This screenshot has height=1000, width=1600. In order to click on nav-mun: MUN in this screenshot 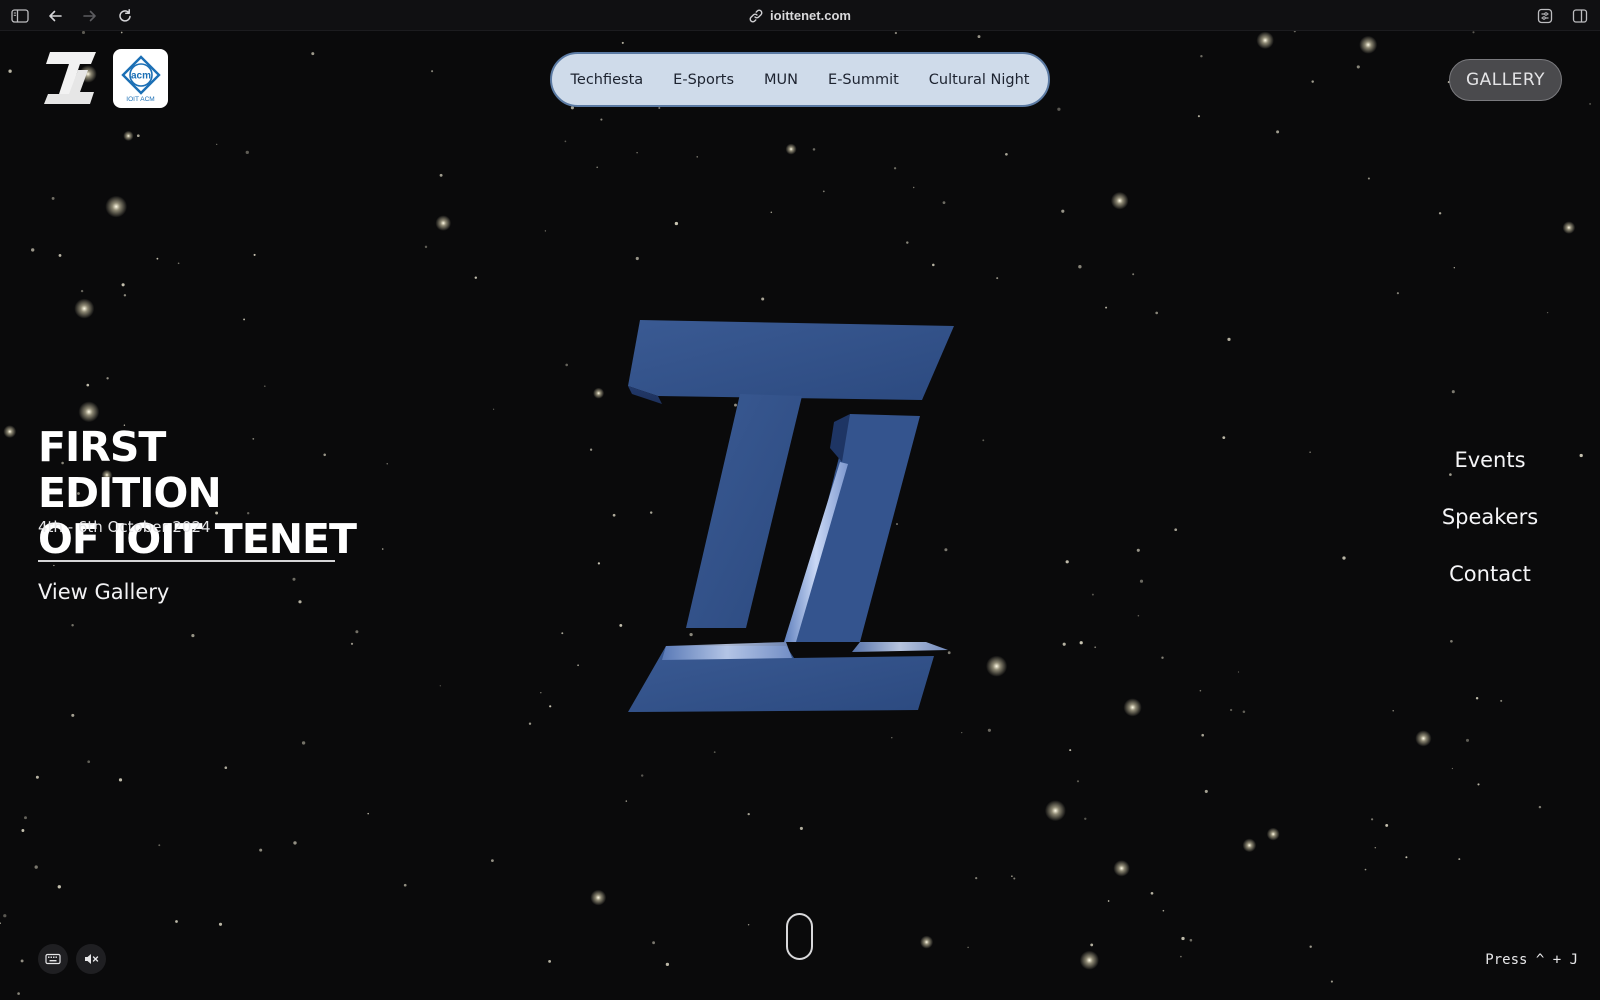, I will do `click(781, 80)`.